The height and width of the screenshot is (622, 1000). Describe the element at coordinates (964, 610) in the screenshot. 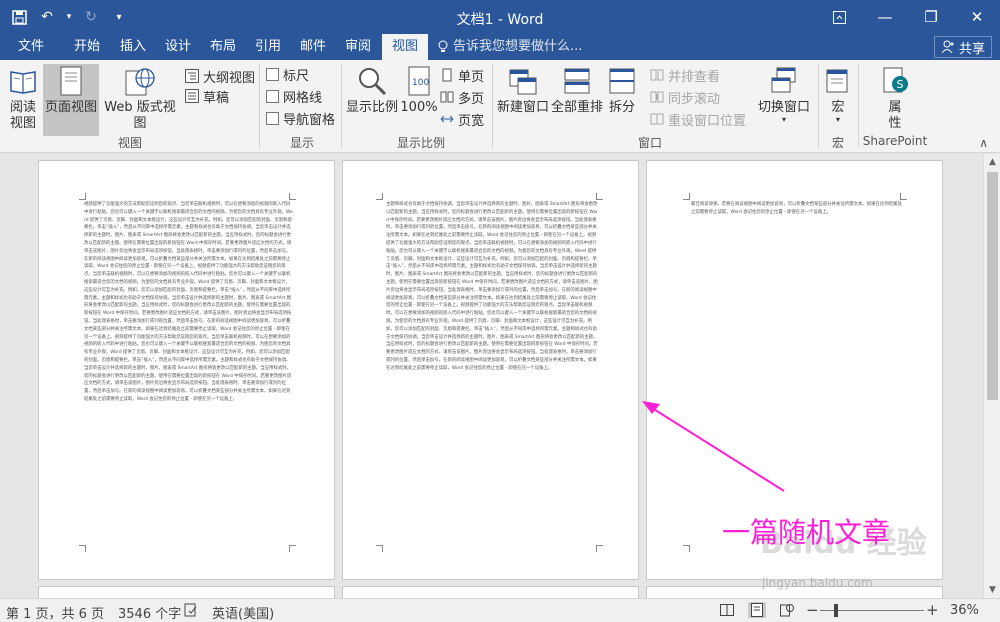

I see `zoom-percent: 36%` at that location.